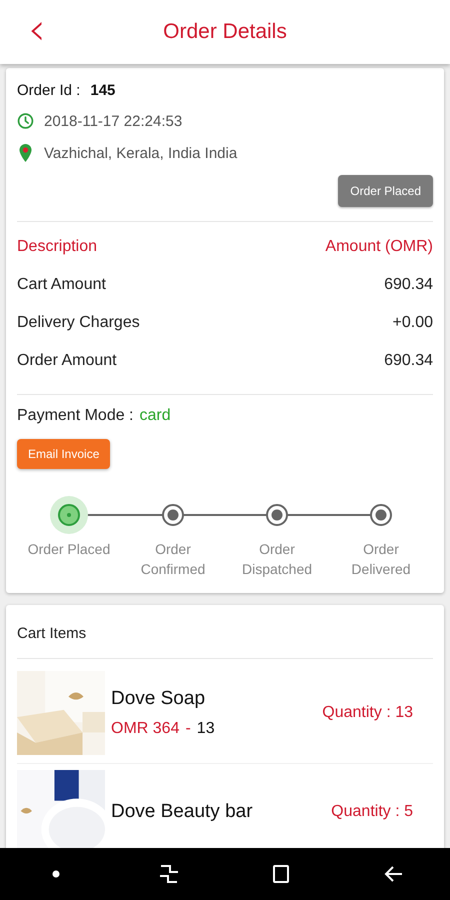 Image resolution: width=450 pixels, height=900 pixels. Describe the element at coordinates (113, 121) in the screenshot. I see `order-datetime: 2018-11-17 22:24:53` at that location.